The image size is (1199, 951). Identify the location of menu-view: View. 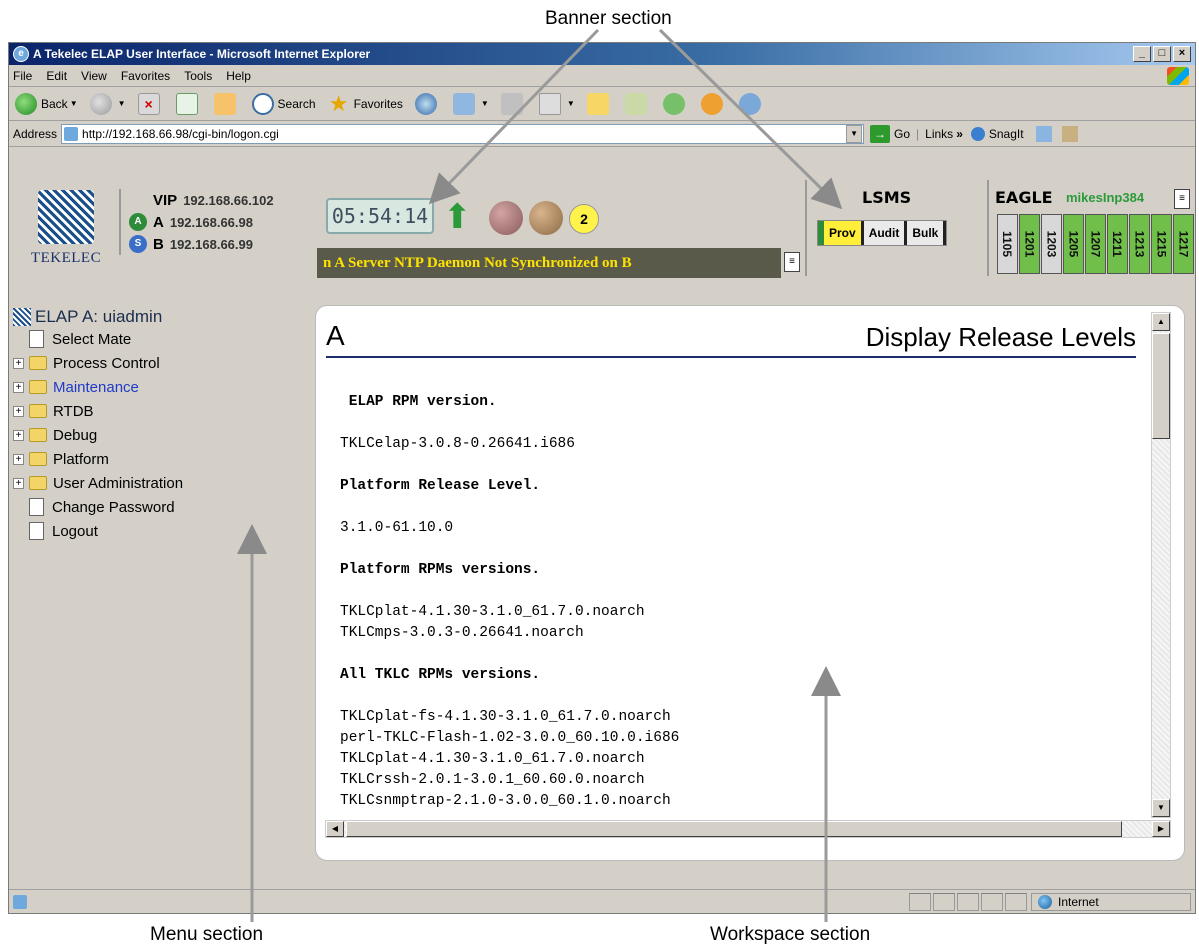
(94, 76).